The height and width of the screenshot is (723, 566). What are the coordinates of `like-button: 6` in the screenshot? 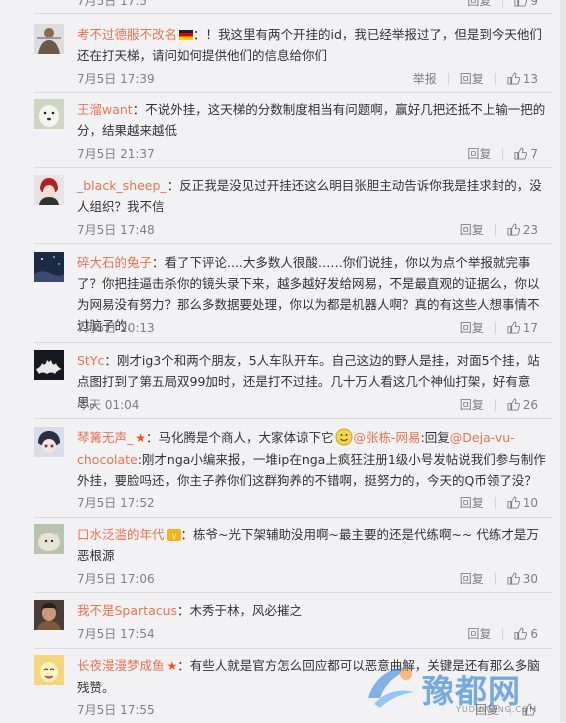 It's located at (526, 634).